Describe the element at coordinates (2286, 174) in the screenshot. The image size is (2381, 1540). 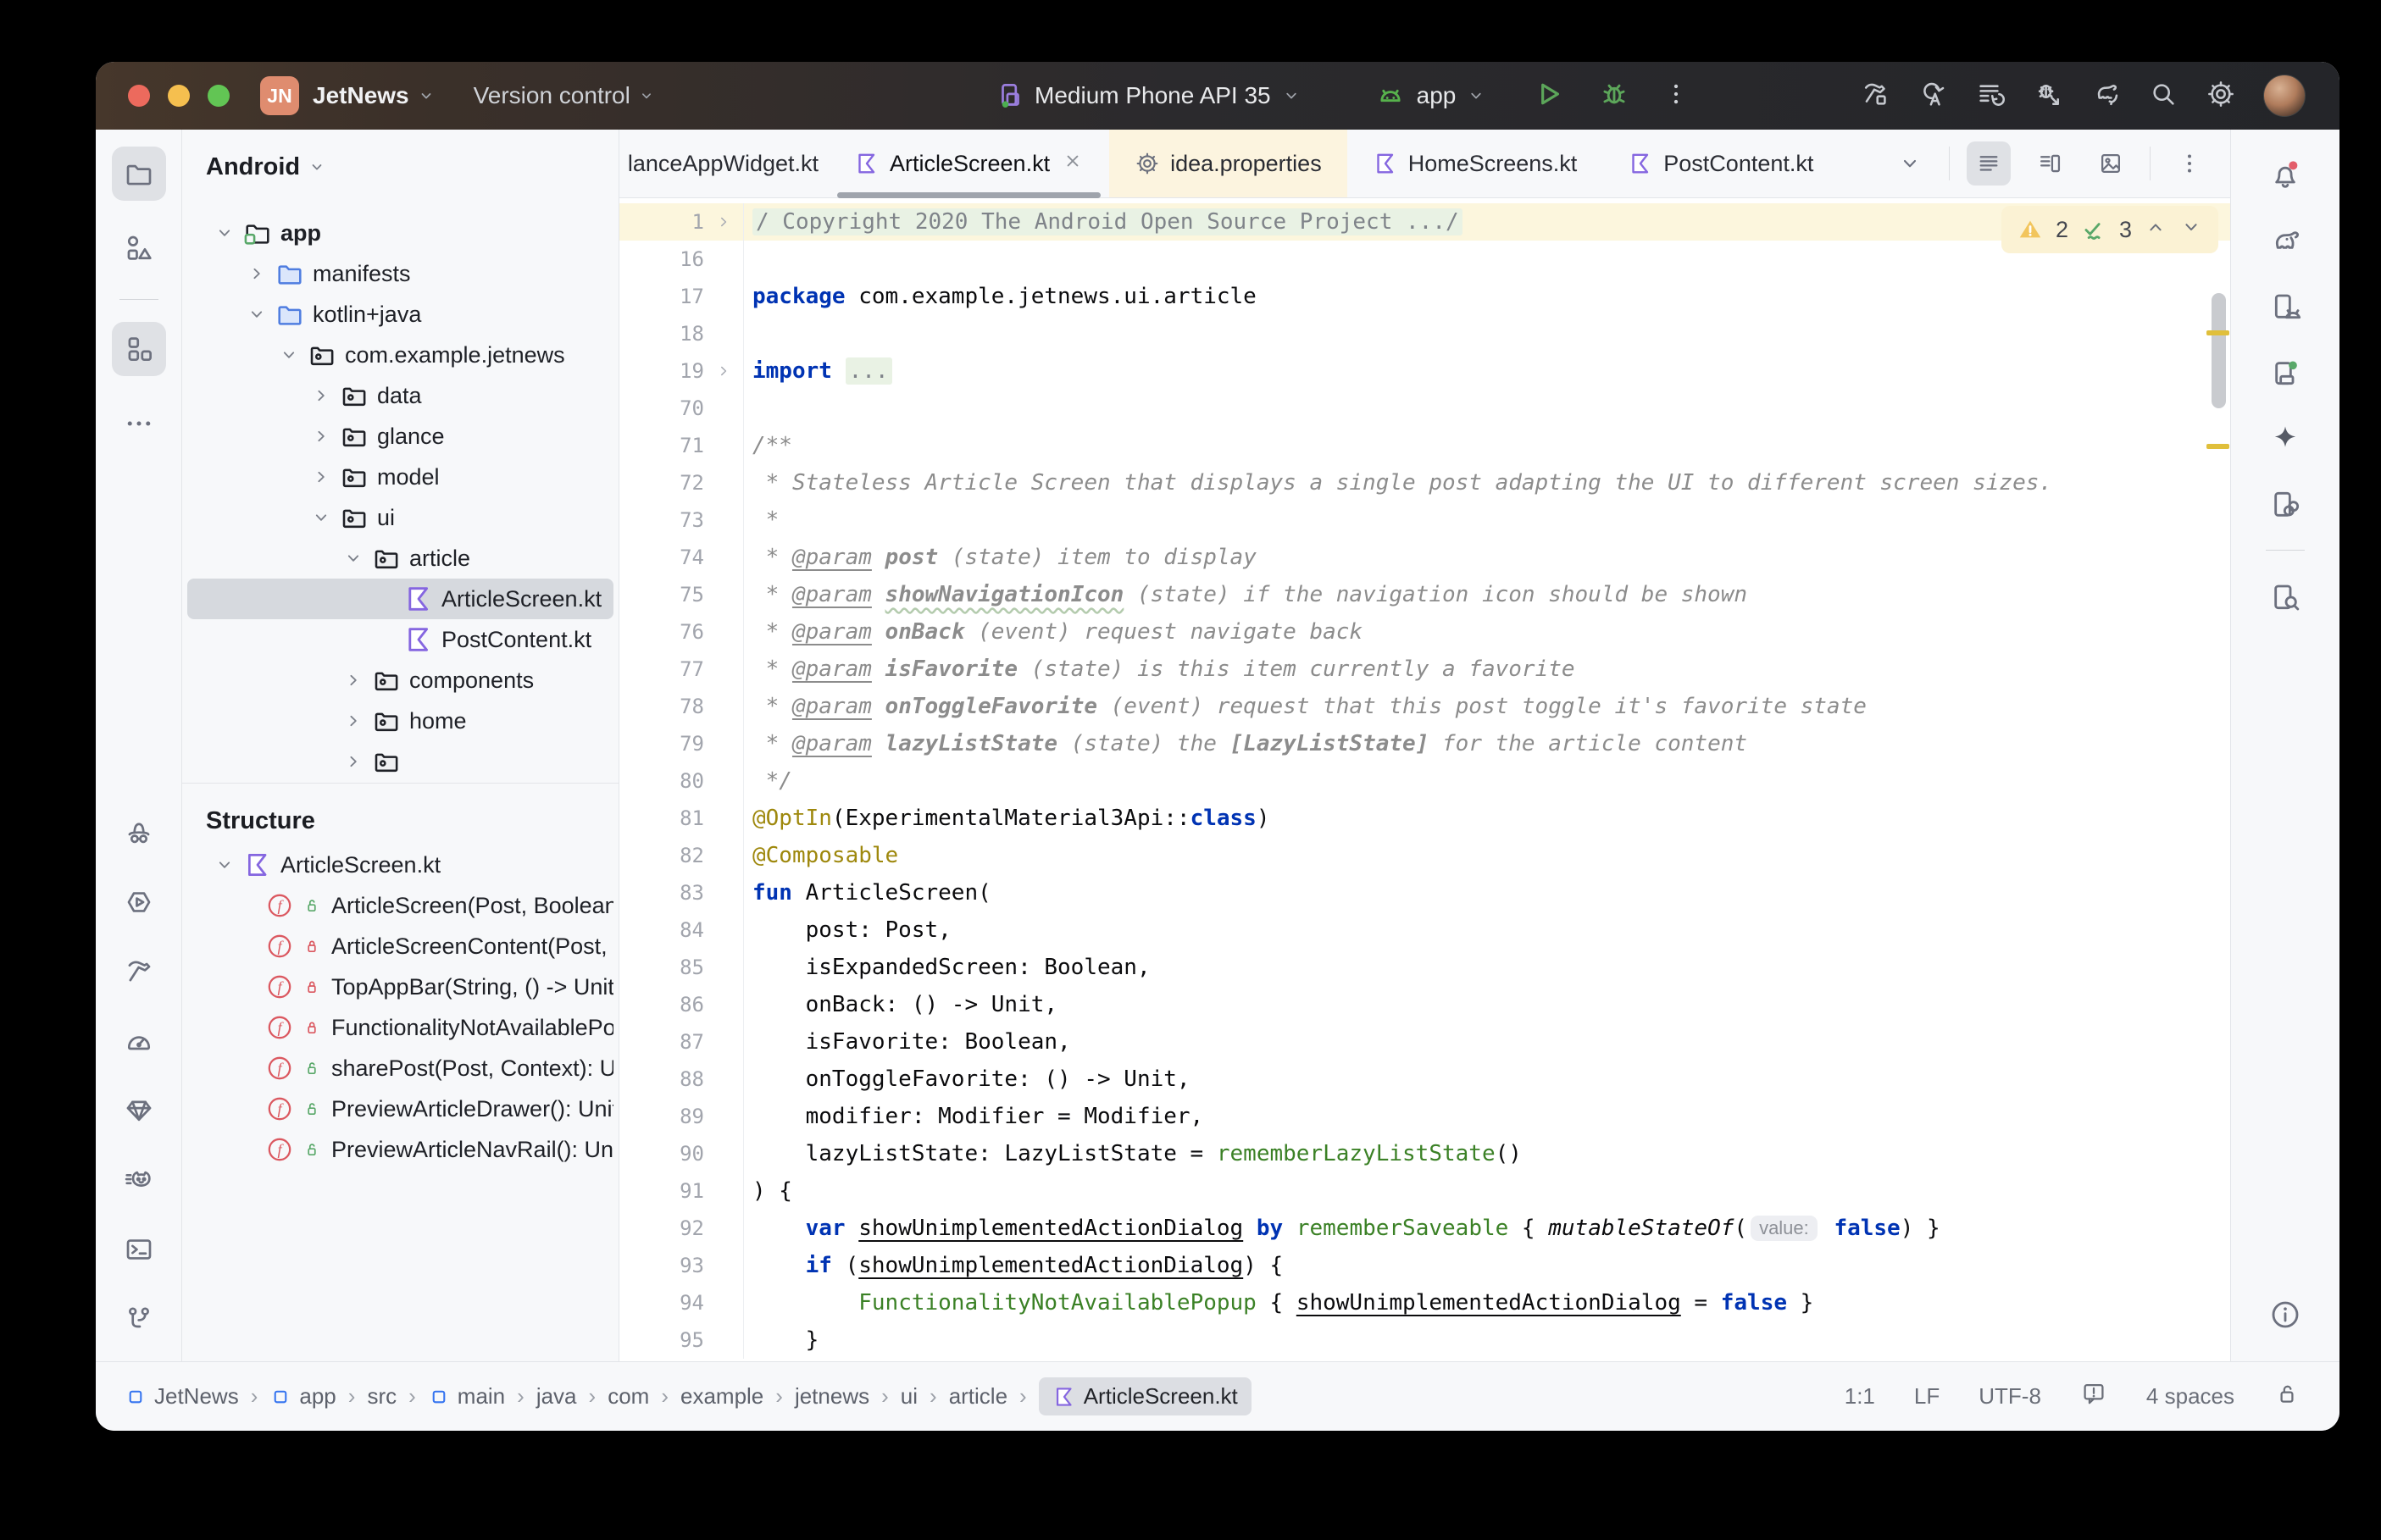
I see `notifications-button` at that location.